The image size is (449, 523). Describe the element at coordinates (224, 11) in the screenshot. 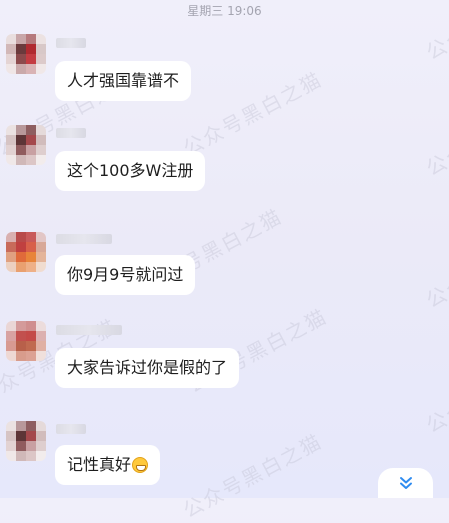

I see `chat-timestamp: 星期三 19:06` at that location.